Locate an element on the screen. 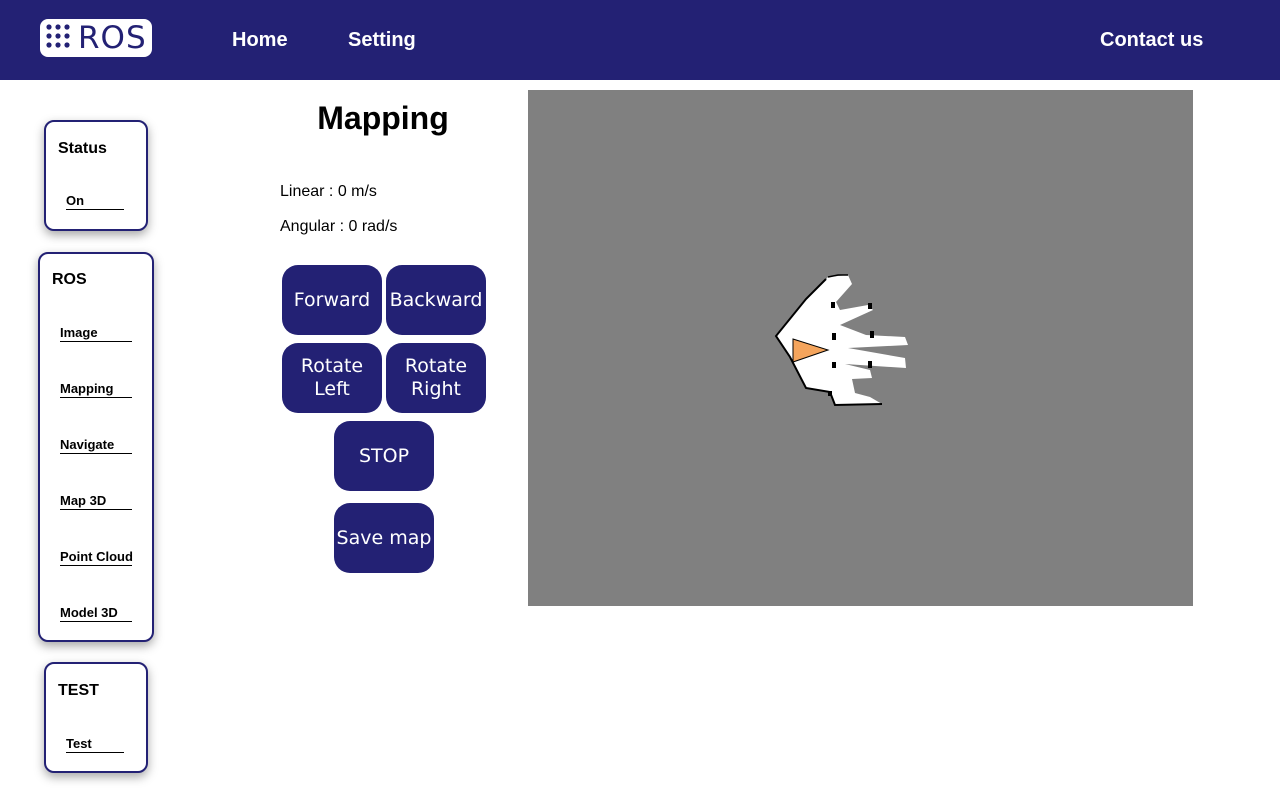 The width and height of the screenshot is (1280, 800). save-map-button: Save map is located at coordinates (384, 538).